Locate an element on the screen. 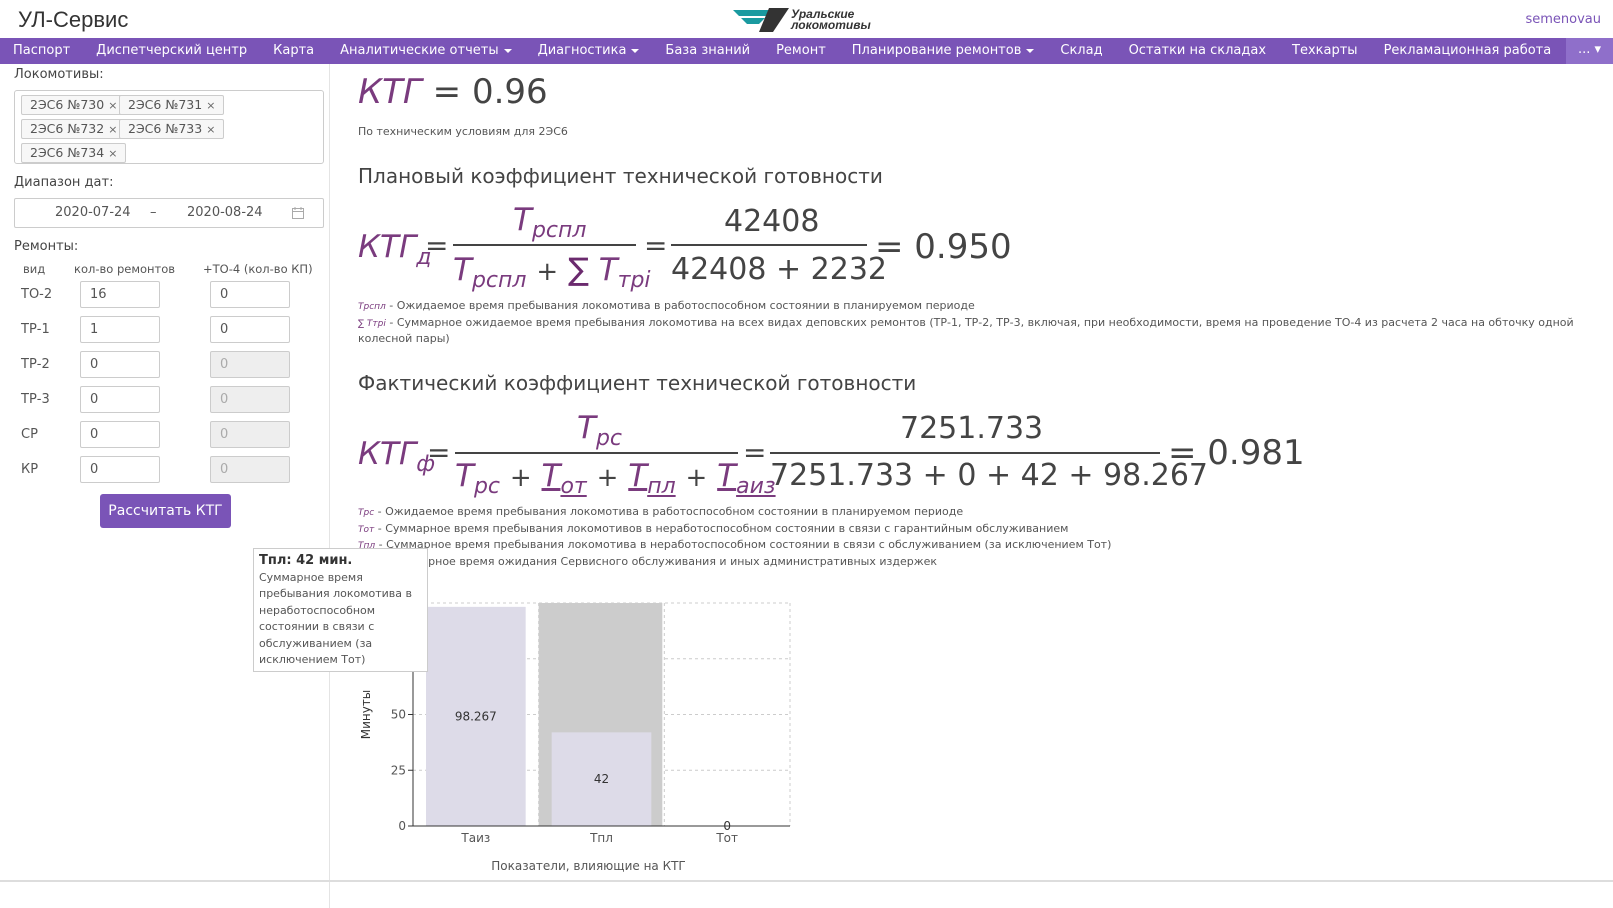 This screenshot has width=1613, height=908. locomotive-chip-label: 2ЭС6 №732 is located at coordinates (67, 128).